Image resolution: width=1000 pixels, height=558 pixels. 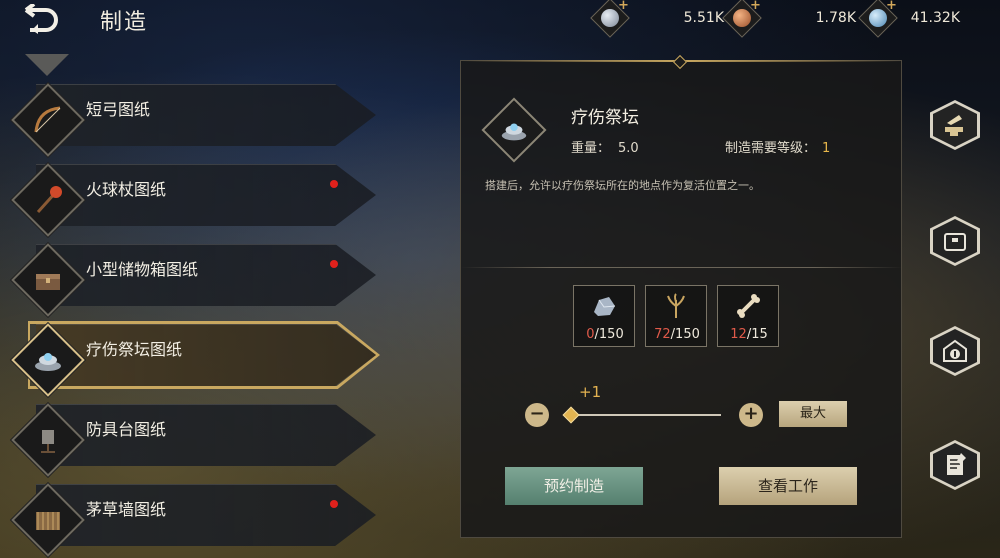 What do you see at coordinates (677, 334) in the screenshot?
I see `material-count: 72/150` at bounding box center [677, 334].